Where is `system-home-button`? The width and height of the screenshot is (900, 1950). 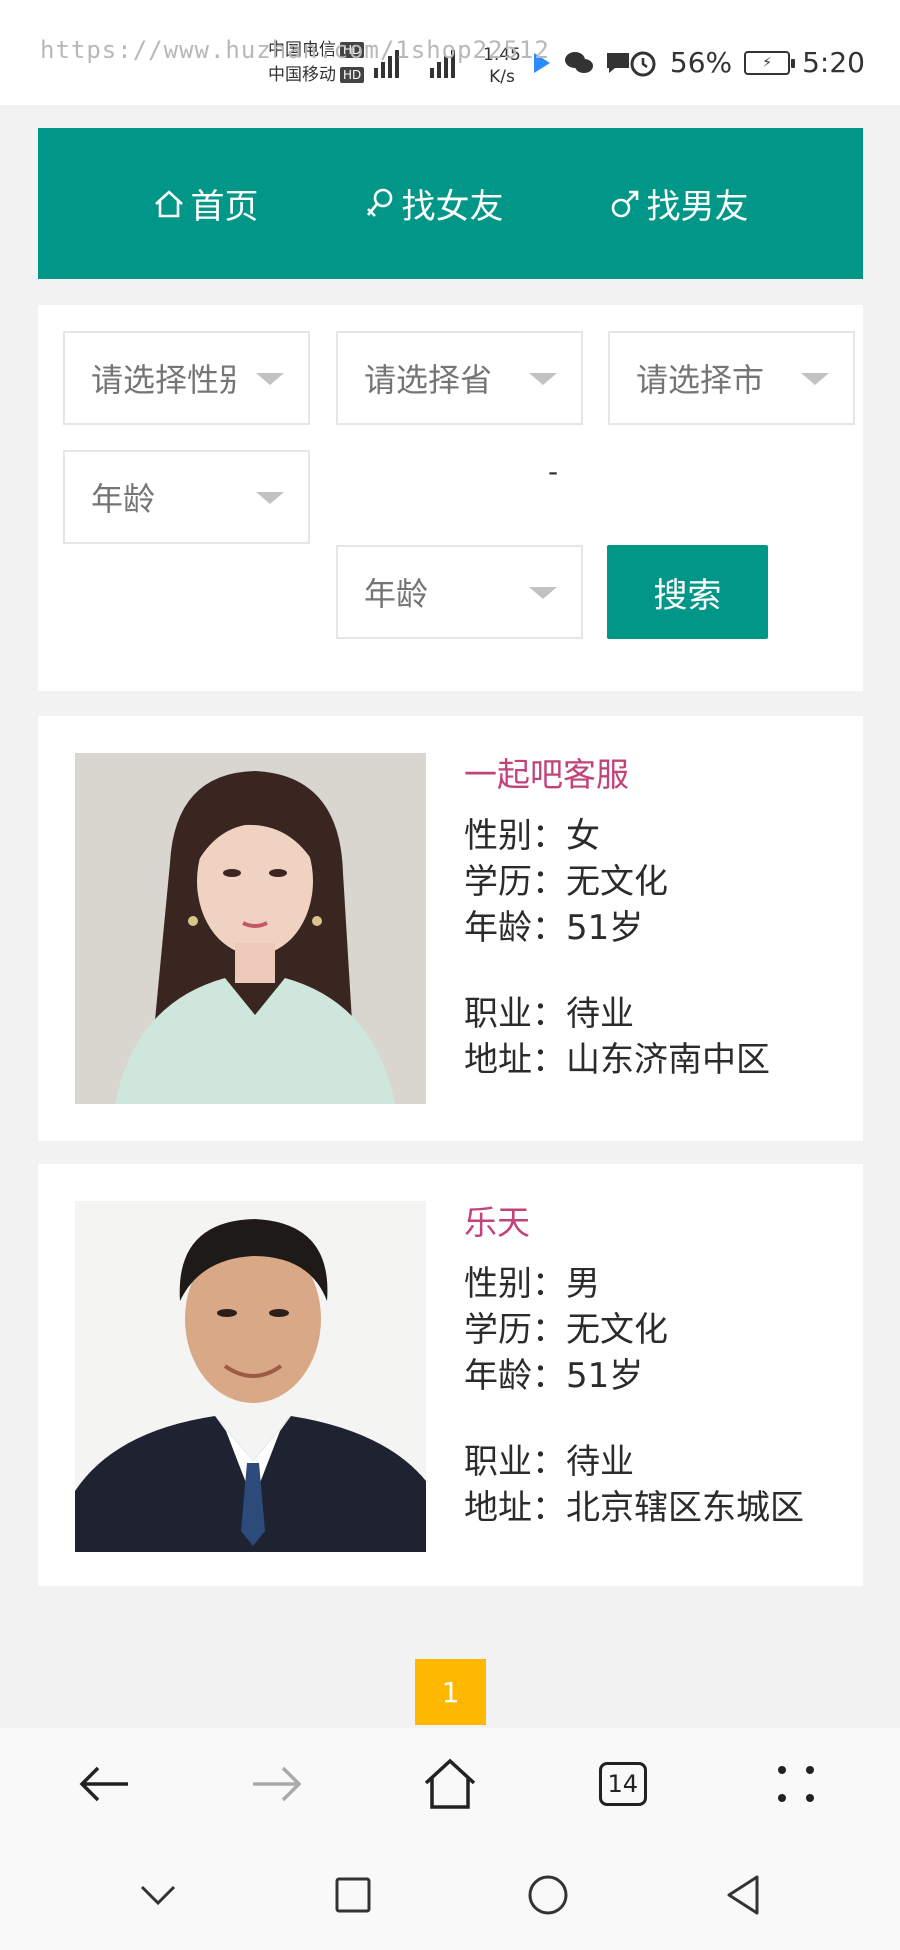 system-home-button is located at coordinates (548, 1895).